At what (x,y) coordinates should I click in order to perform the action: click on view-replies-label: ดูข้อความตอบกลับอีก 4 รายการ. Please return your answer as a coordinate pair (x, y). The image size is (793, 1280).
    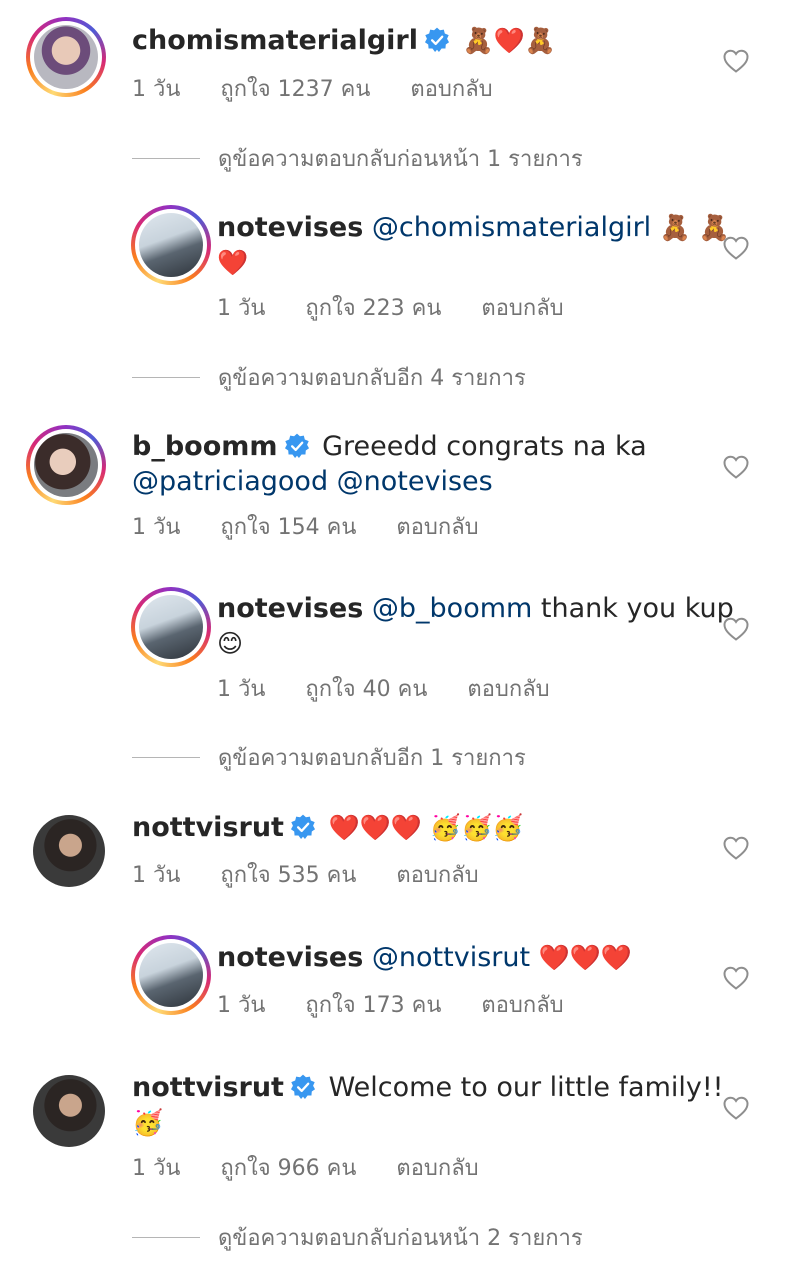
    Looking at the image, I should click on (372, 377).